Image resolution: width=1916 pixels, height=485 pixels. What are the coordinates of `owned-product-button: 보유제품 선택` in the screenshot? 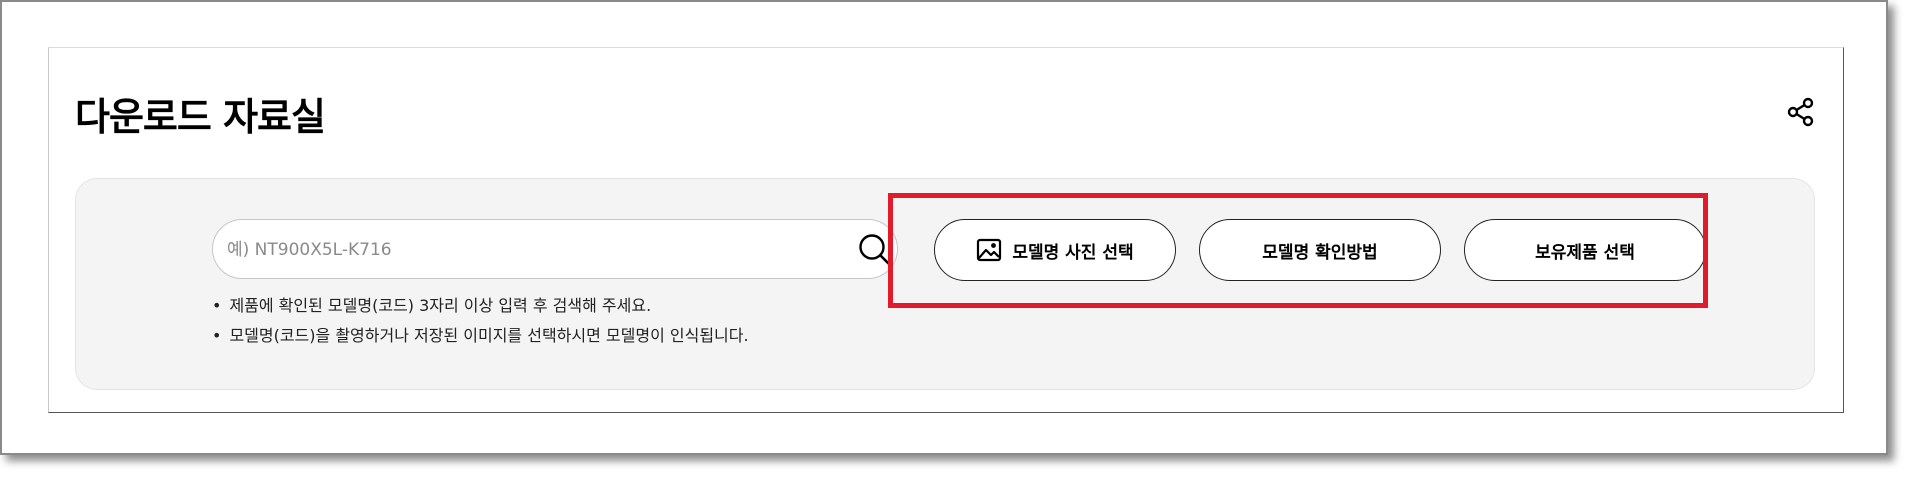 It's located at (1585, 250).